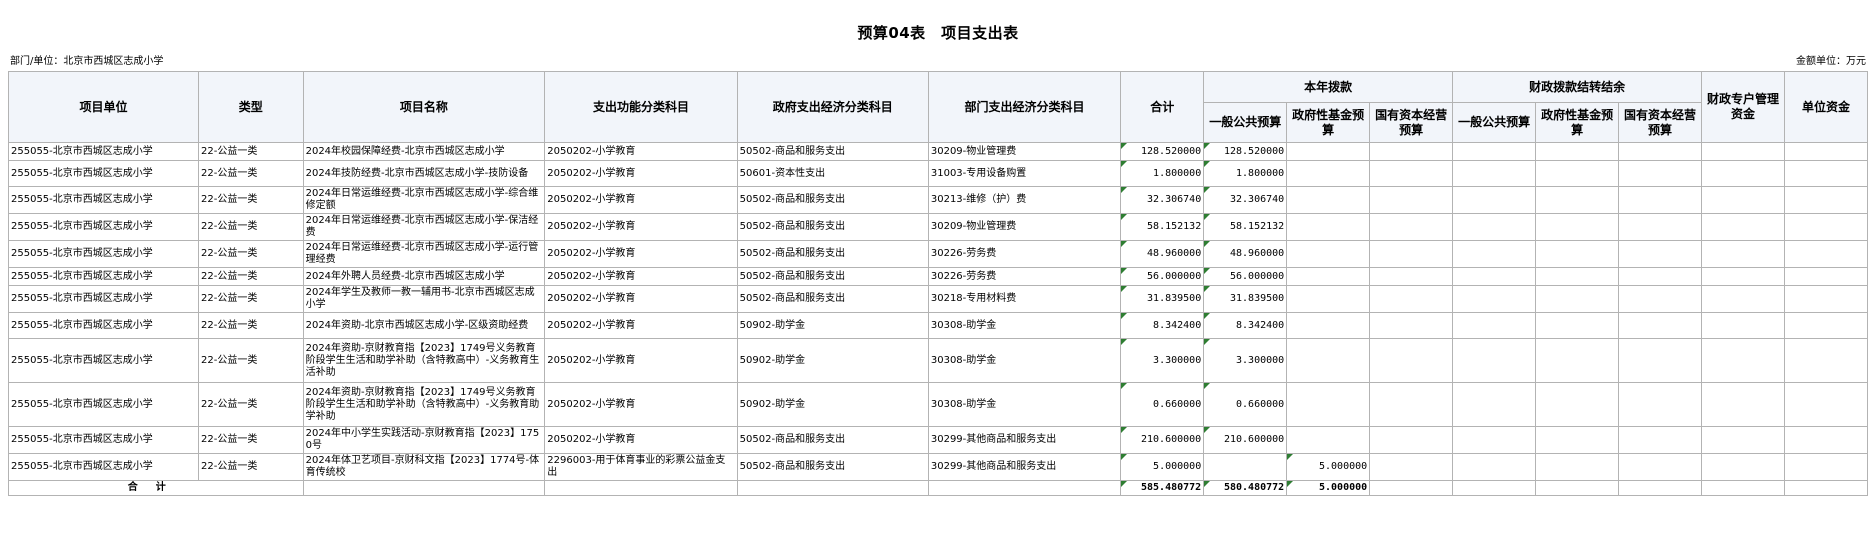 The height and width of the screenshot is (552, 1876). I want to click on cell-name: 2024年体卫艺项目-京财科文指【2023】1774号-体育传统校, so click(424, 467).